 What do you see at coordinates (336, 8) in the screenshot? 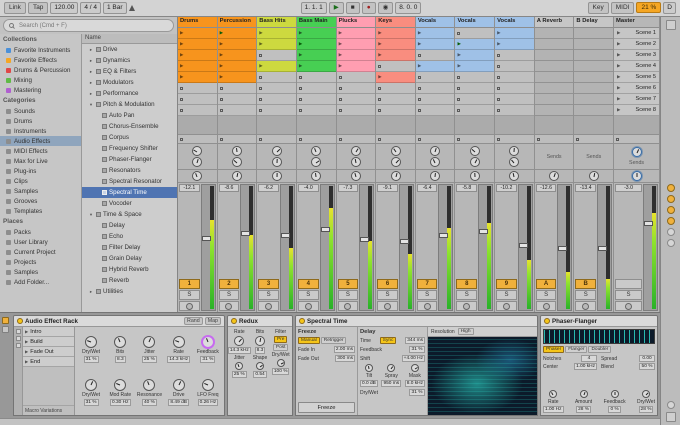
I see `play-button: ▶` at bounding box center [336, 8].